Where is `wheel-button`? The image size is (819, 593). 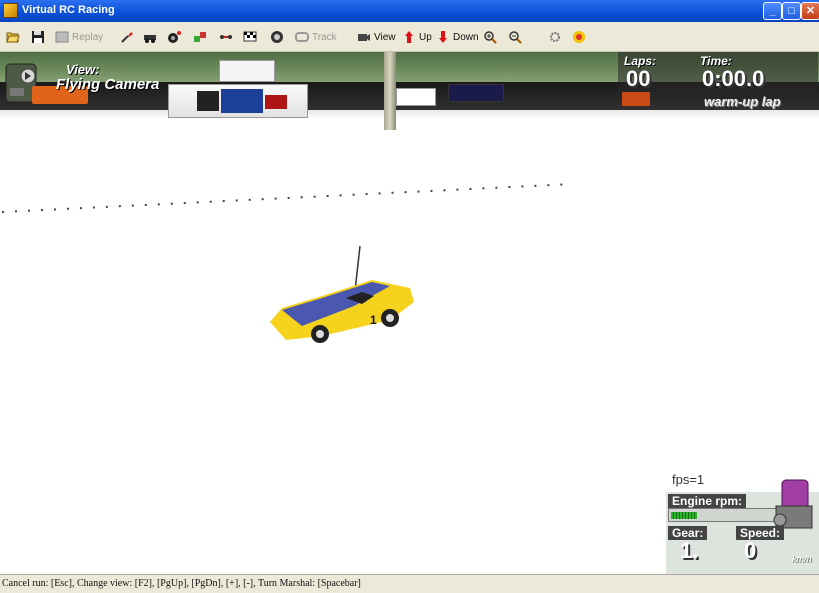 wheel-button is located at coordinates (278, 37).